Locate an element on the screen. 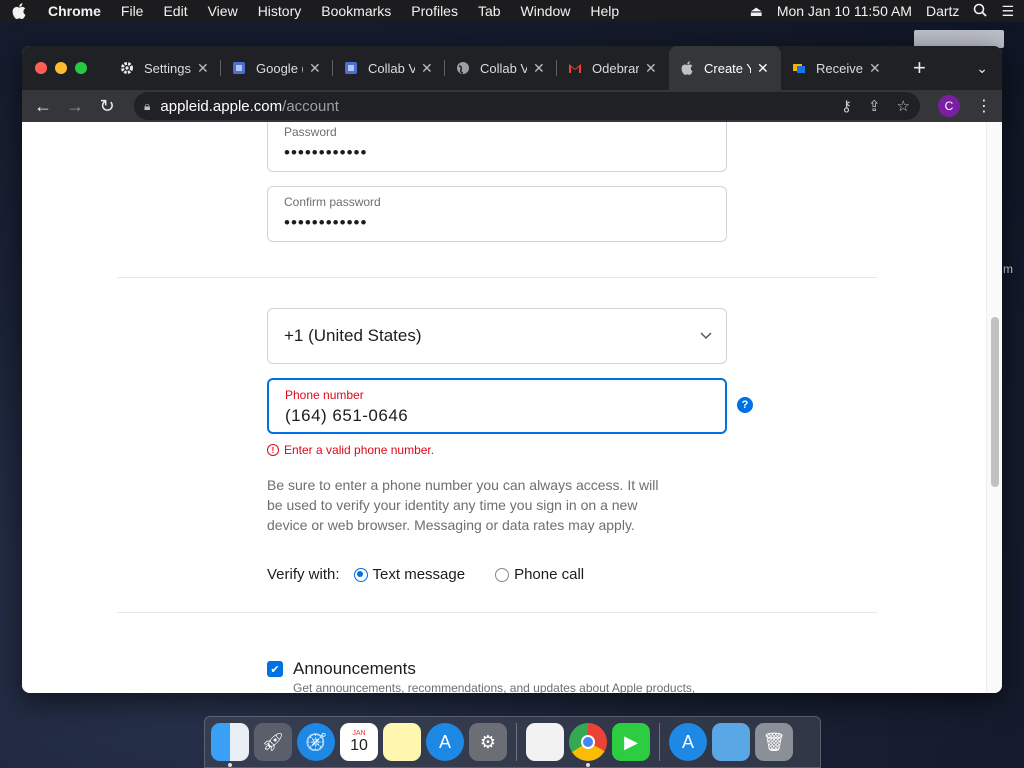 Image resolution: width=1024 pixels, height=768 pixels. radio-phone-call: Phone call is located at coordinates (539, 574).